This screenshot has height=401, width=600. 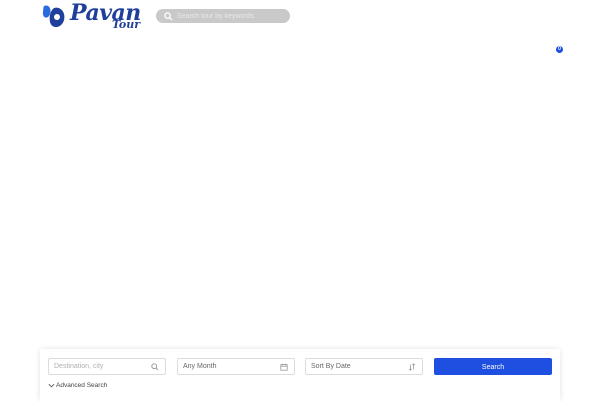 What do you see at coordinates (53, 16) in the screenshot?
I see `logo-mark-icon` at bounding box center [53, 16].